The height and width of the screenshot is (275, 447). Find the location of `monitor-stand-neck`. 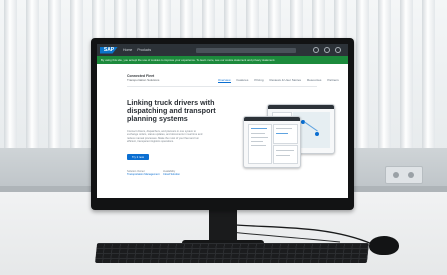

monitor-stand-neck is located at coordinates (223, 227).